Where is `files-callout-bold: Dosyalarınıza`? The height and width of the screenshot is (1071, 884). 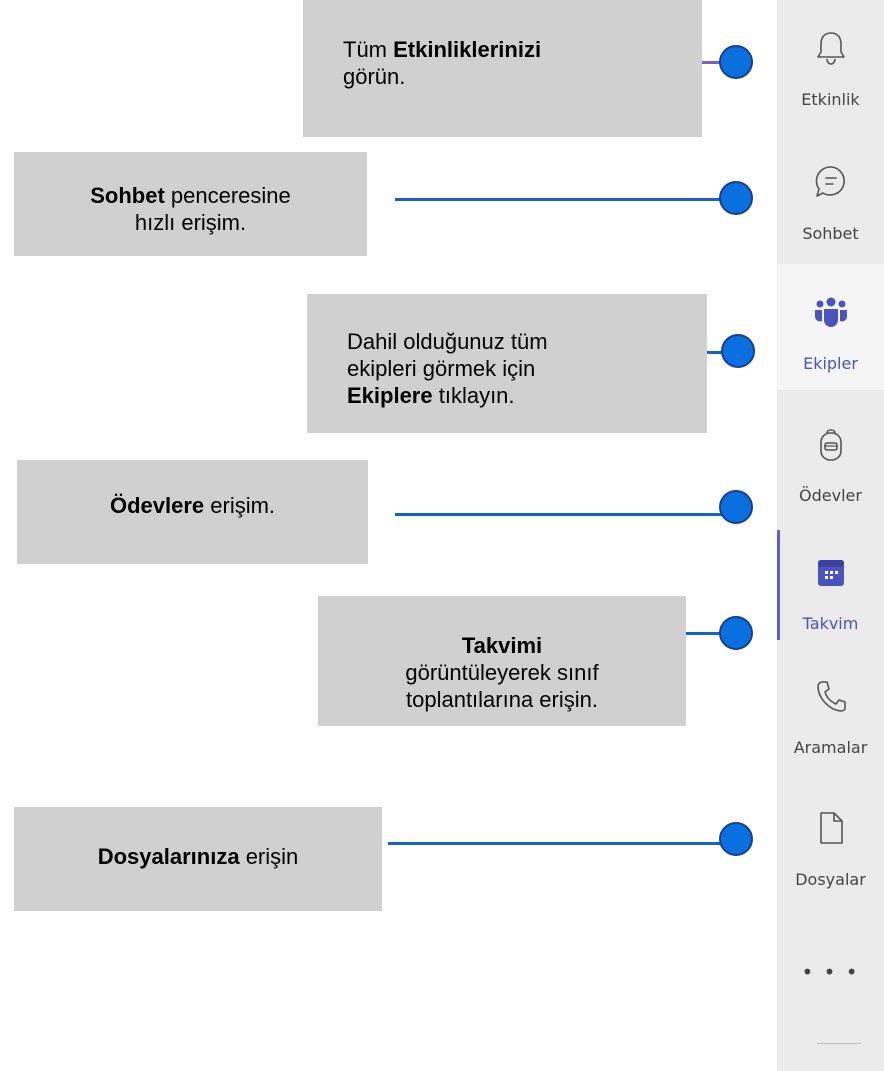
files-callout-bold: Dosyalarınıza is located at coordinates (168, 856).